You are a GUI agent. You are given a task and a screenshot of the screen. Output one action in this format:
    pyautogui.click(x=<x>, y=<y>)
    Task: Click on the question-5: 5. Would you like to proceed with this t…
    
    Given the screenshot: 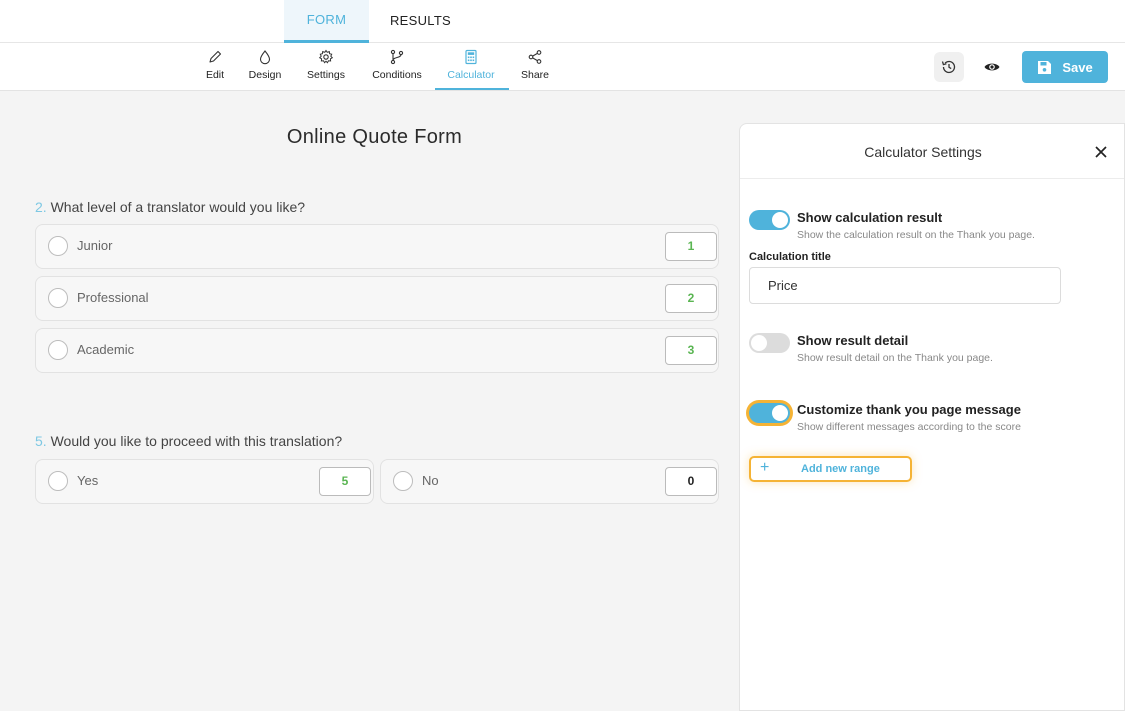 What is the action you would take?
    pyautogui.click(x=188, y=441)
    